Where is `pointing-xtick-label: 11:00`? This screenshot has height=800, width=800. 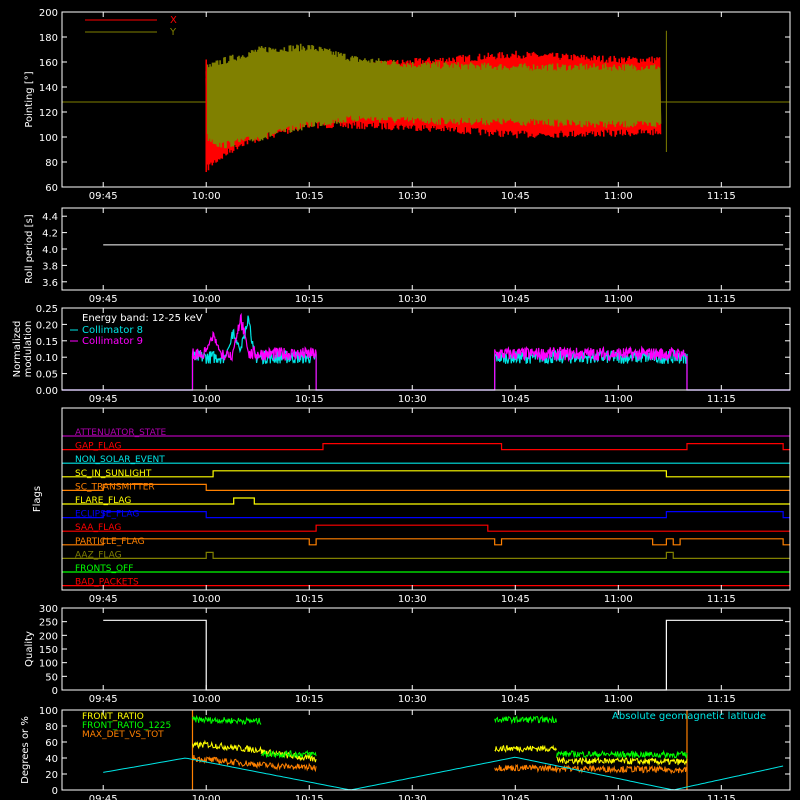 pointing-xtick-label: 11:00 is located at coordinates (618, 196).